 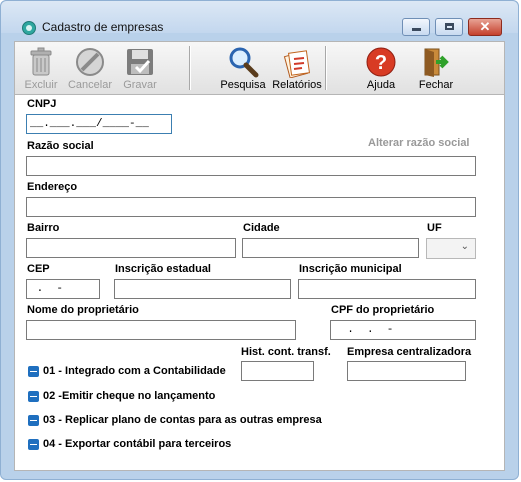 I want to click on delete-label: Excluir, so click(x=41, y=85).